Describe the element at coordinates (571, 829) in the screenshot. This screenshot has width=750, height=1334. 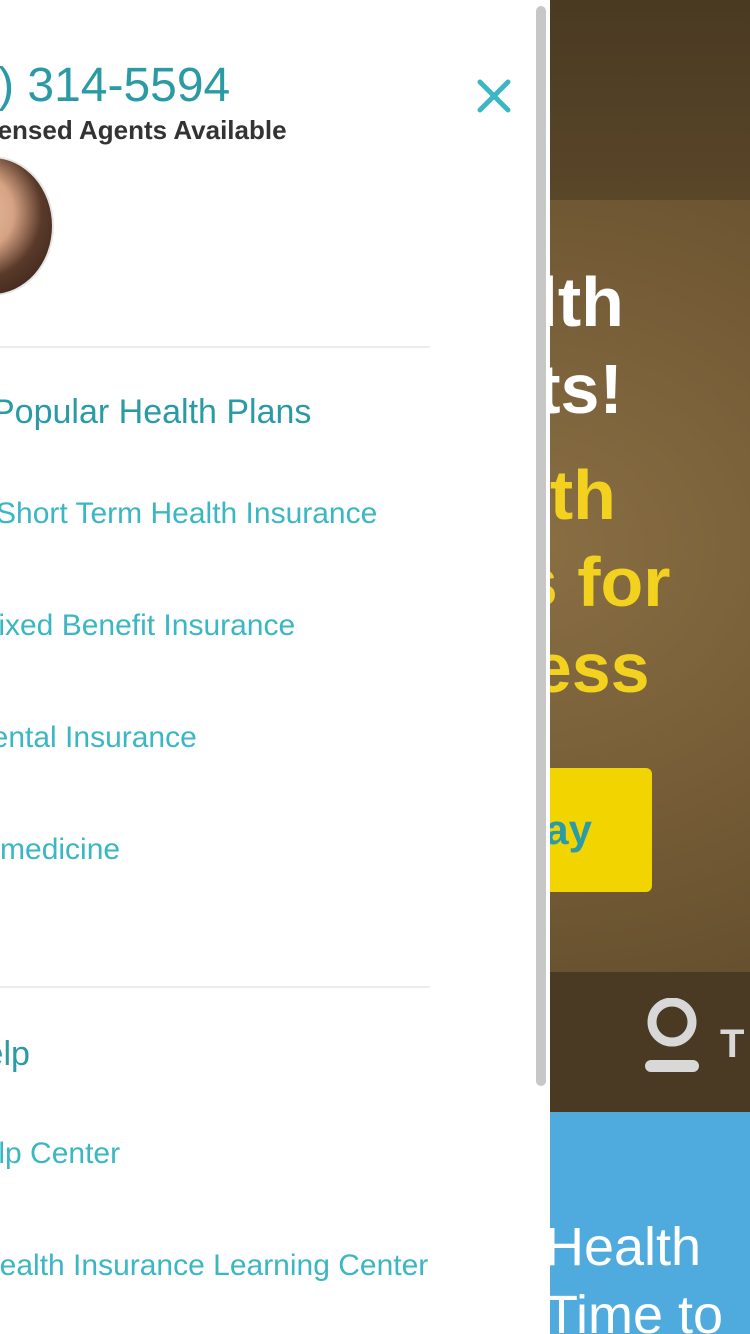
I see `hero-cta-label: Today` at that location.